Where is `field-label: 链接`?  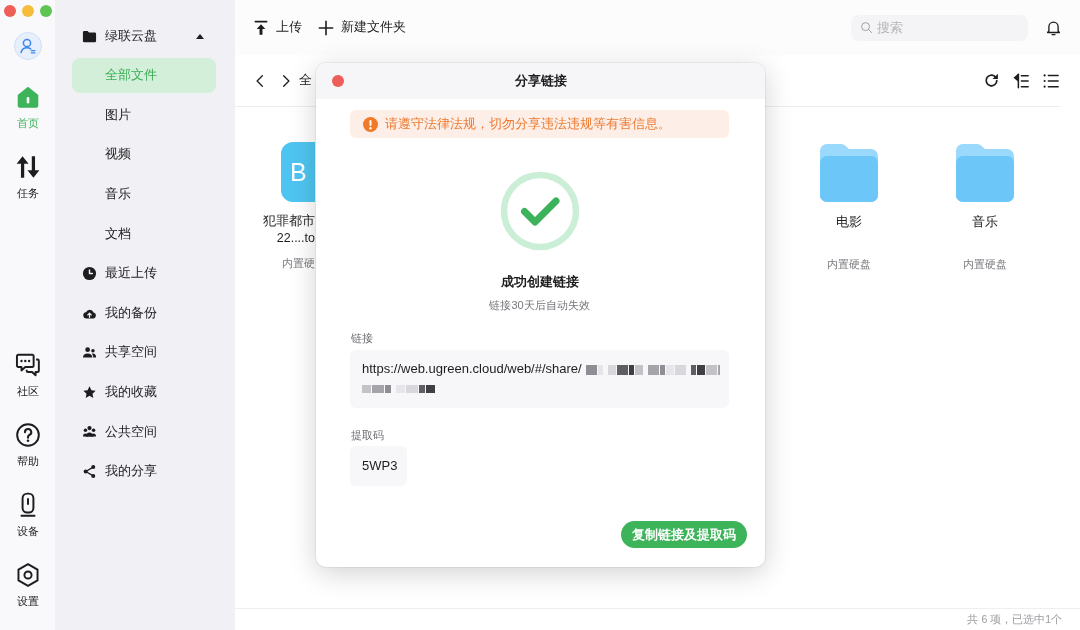 field-label: 链接 is located at coordinates (362, 338).